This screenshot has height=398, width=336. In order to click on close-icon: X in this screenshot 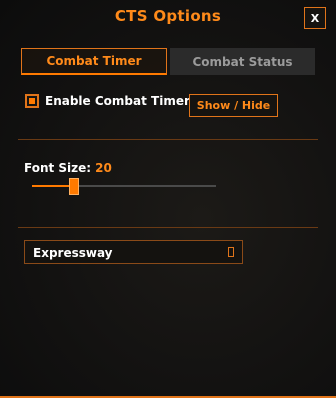, I will do `click(315, 18)`.